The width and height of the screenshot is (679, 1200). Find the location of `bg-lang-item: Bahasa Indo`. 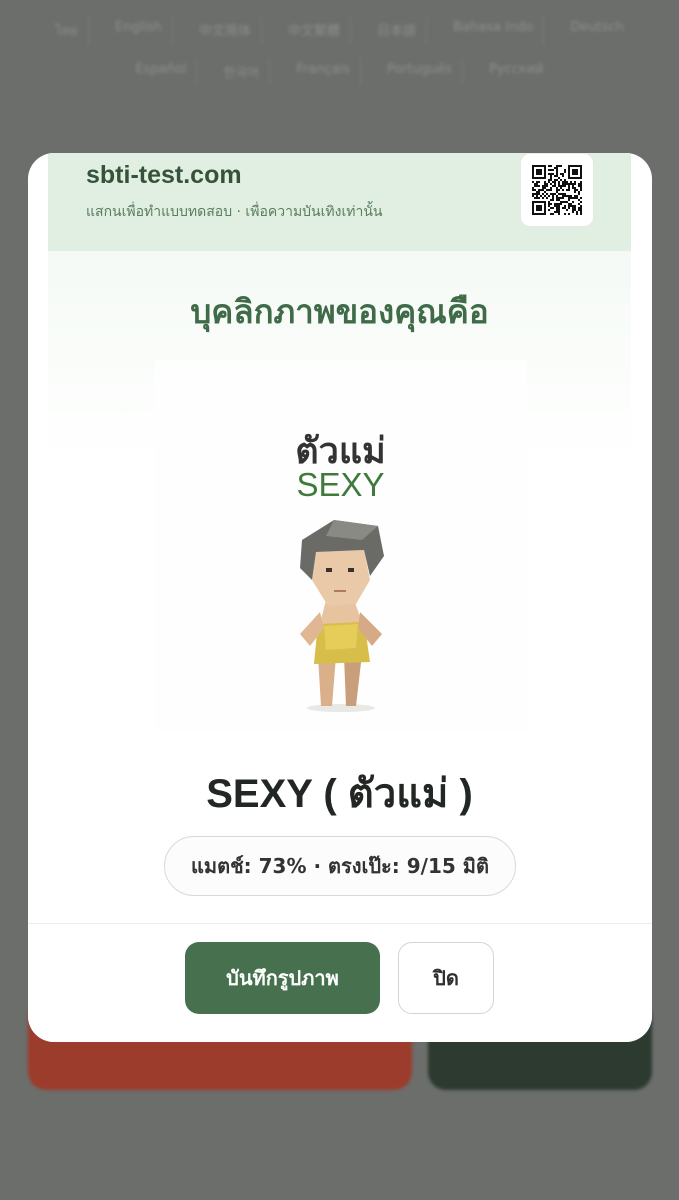

bg-lang-item: Bahasa Indo is located at coordinates (494, 30).